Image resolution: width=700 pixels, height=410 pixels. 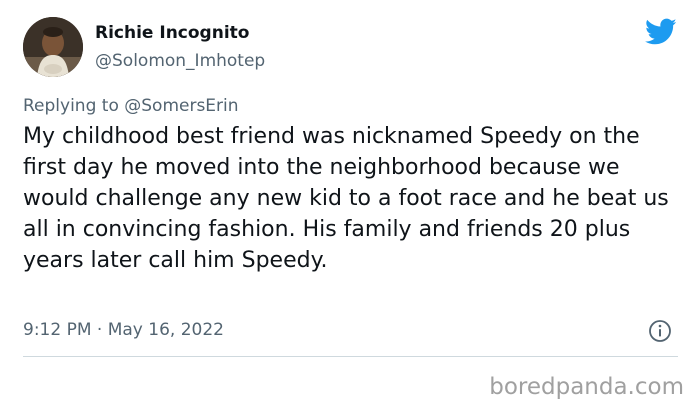 I want to click on replying-to-label: Replying to, so click(x=71, y=106).